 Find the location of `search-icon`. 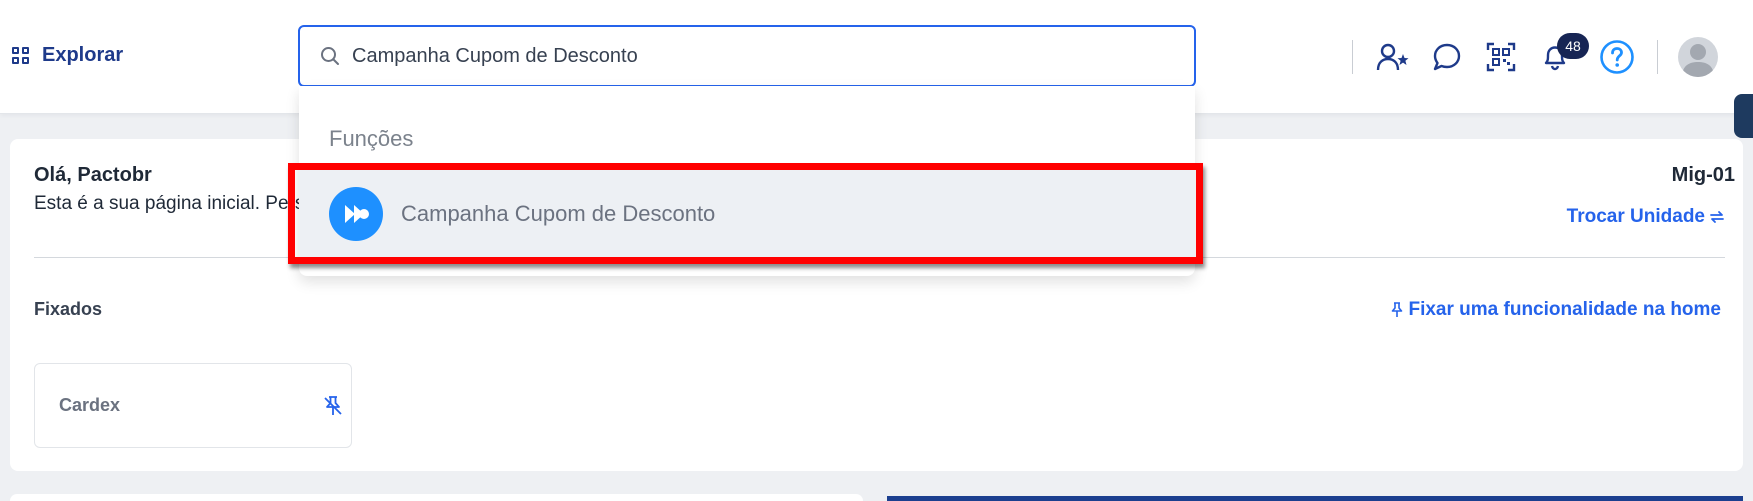

search-icon is located at coordinates (330, 56).